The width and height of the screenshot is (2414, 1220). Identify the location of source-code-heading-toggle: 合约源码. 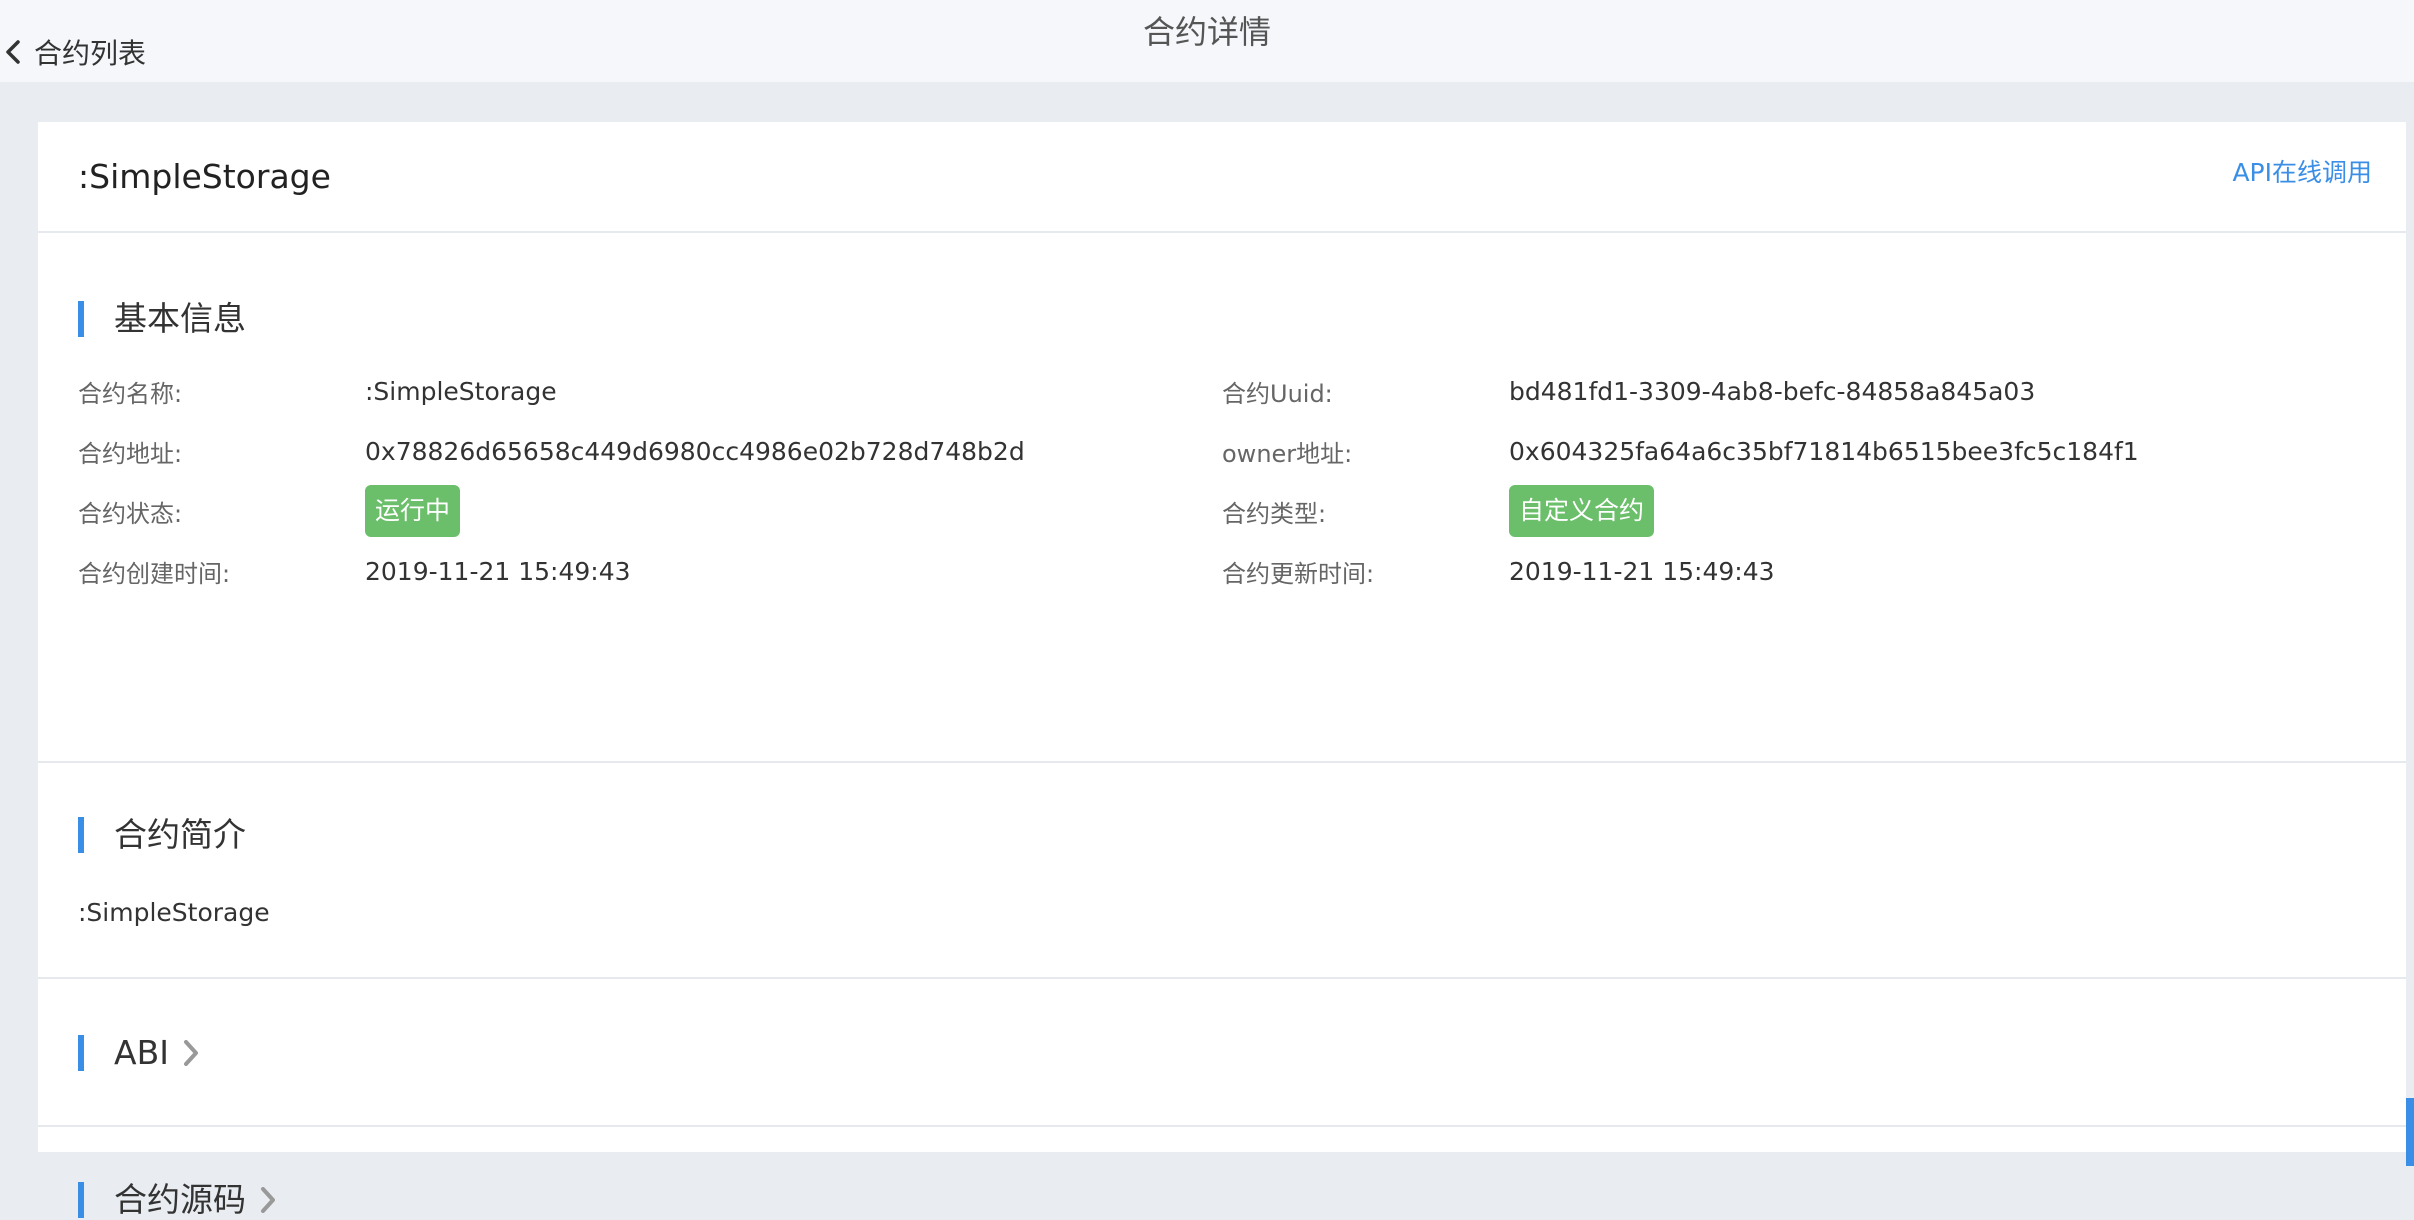
(180, 1200).